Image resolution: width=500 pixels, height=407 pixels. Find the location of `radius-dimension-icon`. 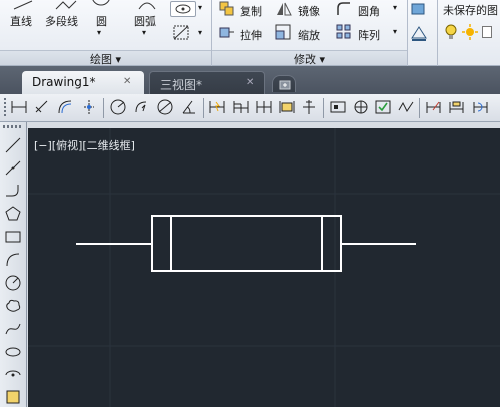

radius-dimension-icon is located at coordinates (118, 107).